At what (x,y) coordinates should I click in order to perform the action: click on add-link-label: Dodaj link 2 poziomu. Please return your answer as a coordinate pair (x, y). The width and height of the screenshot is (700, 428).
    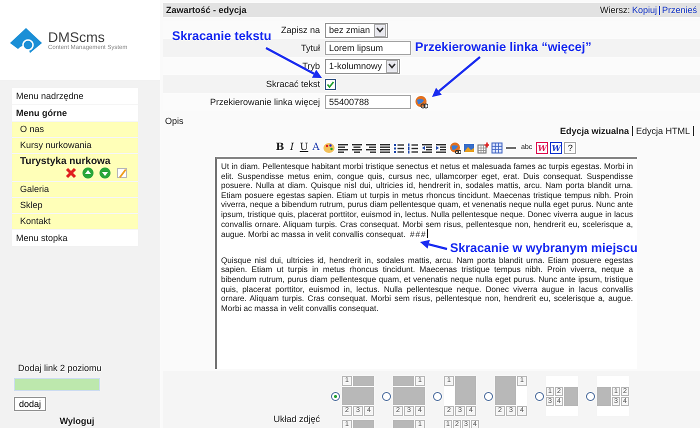
    Looking at the image, I should click on (59, 369).